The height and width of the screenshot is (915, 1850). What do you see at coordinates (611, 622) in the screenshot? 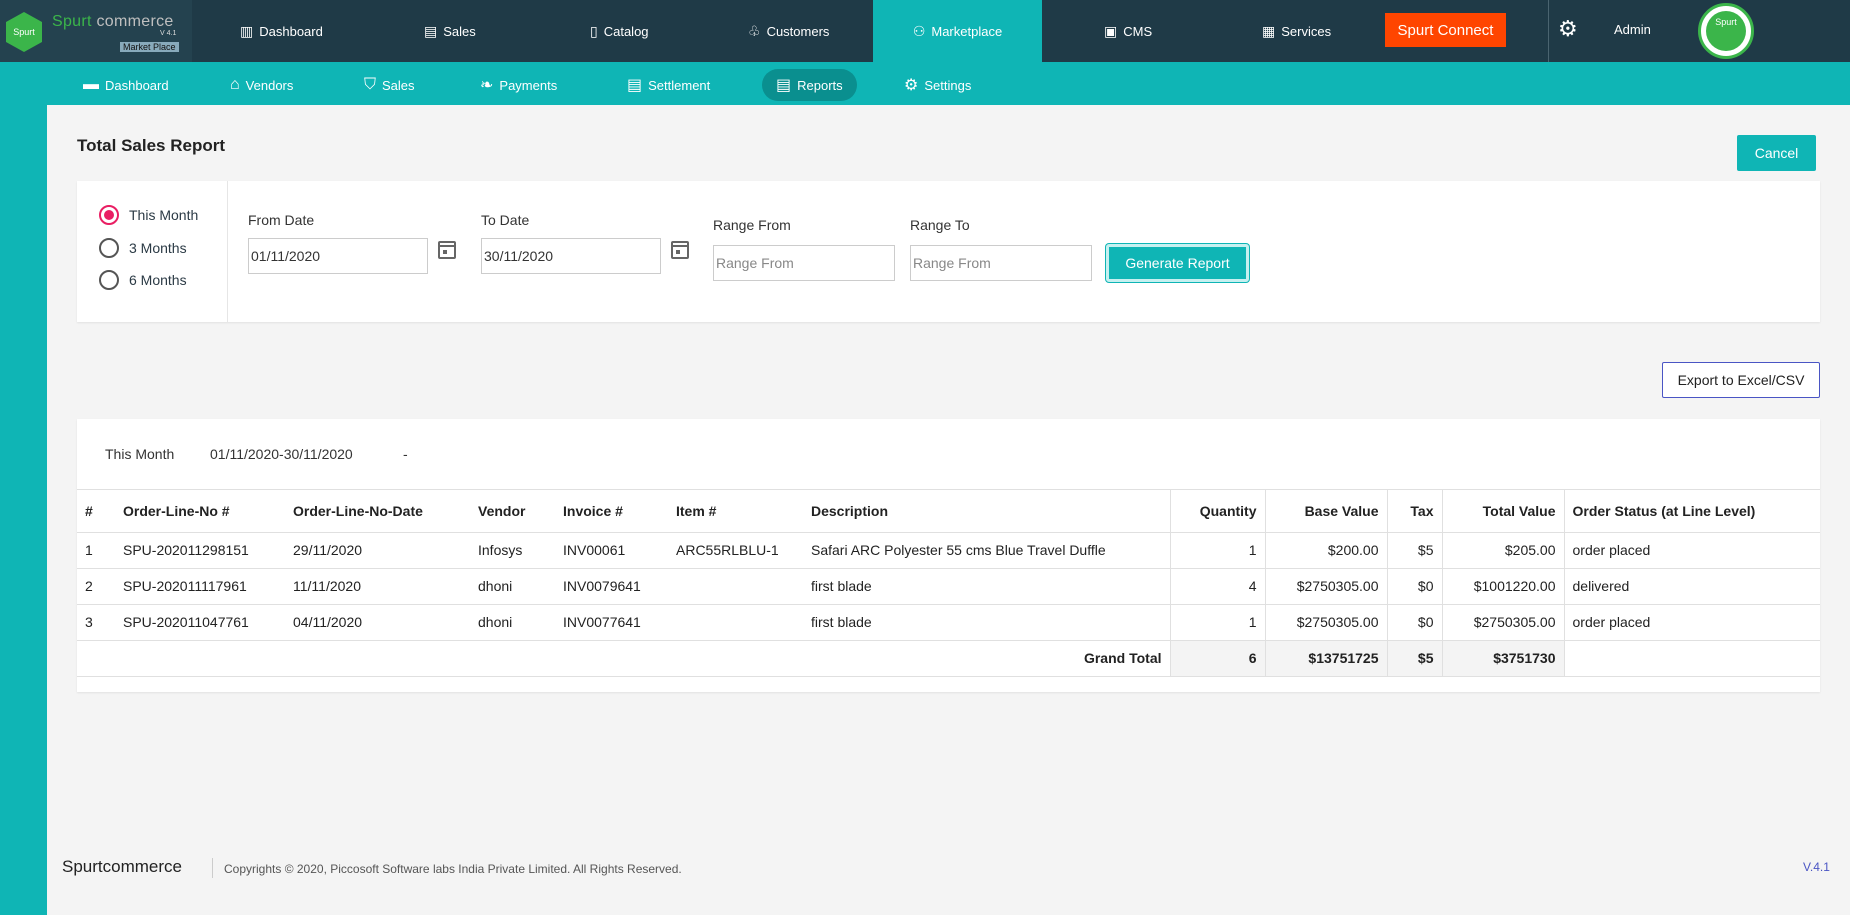
I see `cell: INV0077641` at bounding box center [611, 622].